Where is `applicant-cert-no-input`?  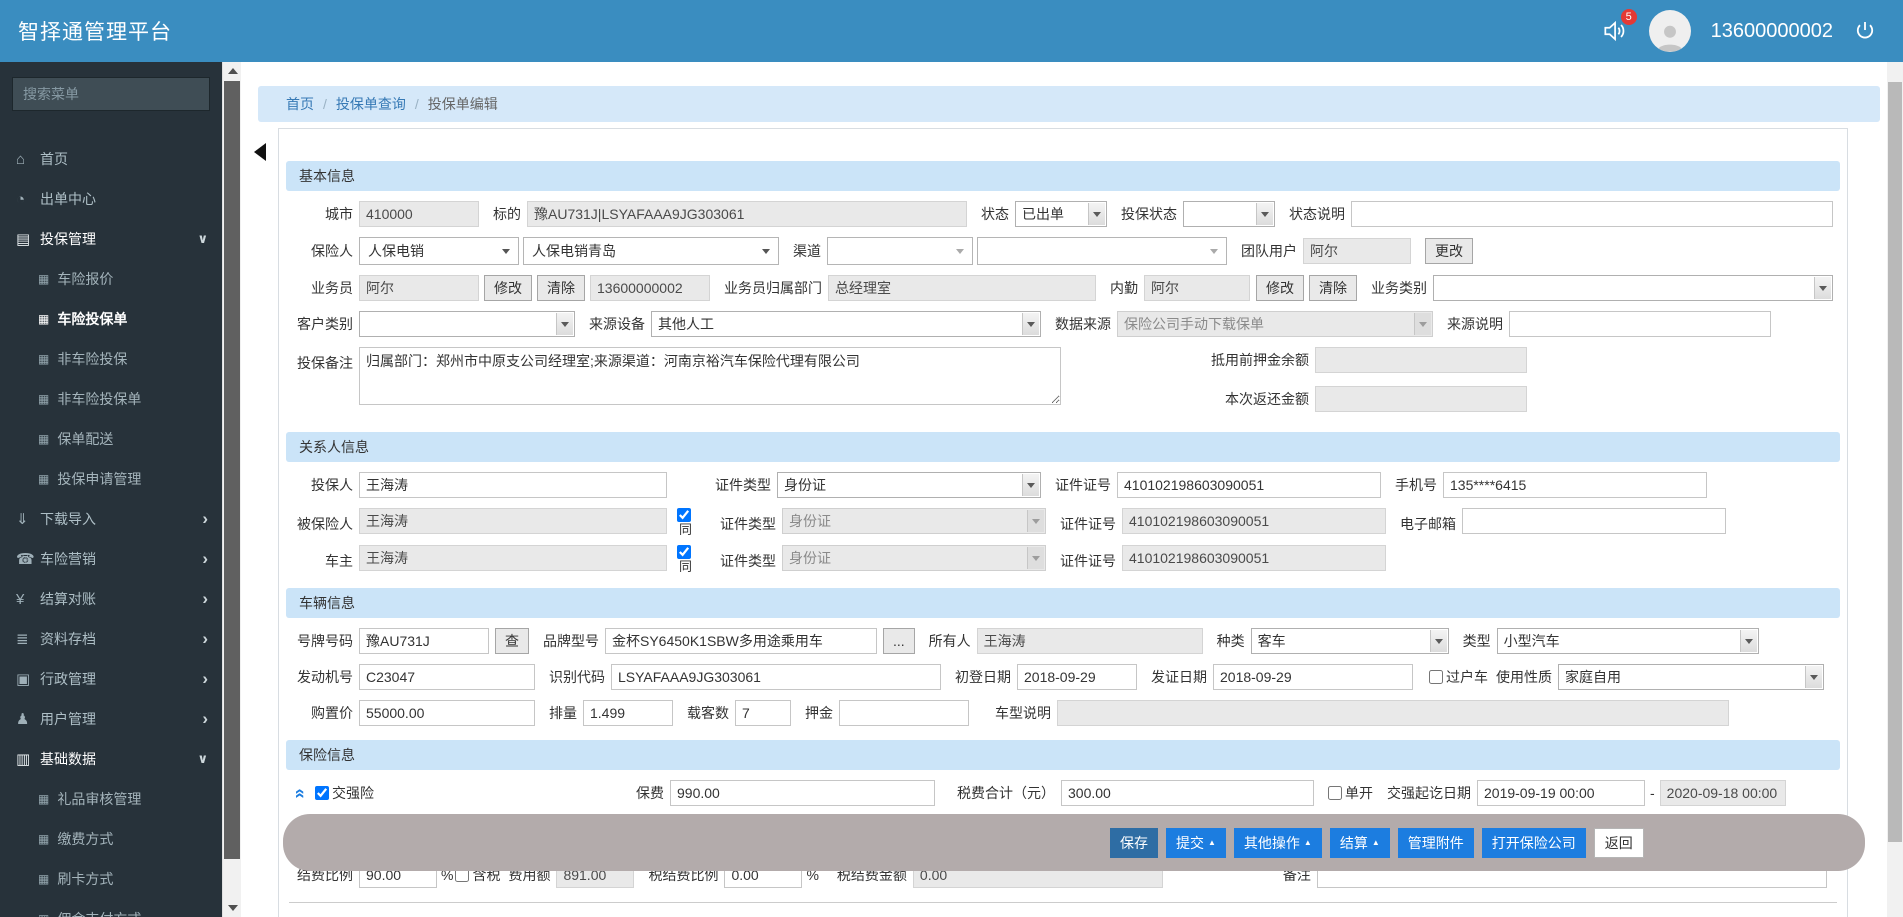
applicant-cert-no-input is located at coordinates (1249, 485).